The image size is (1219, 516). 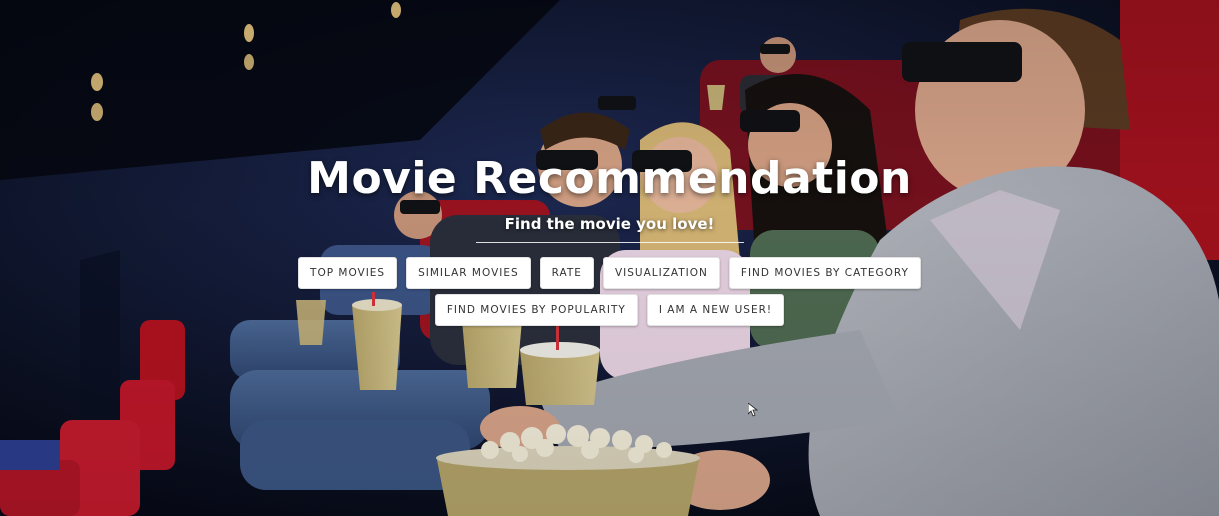 I want to click on page-title: Movie Recommendation, so click(x=609, y=178).